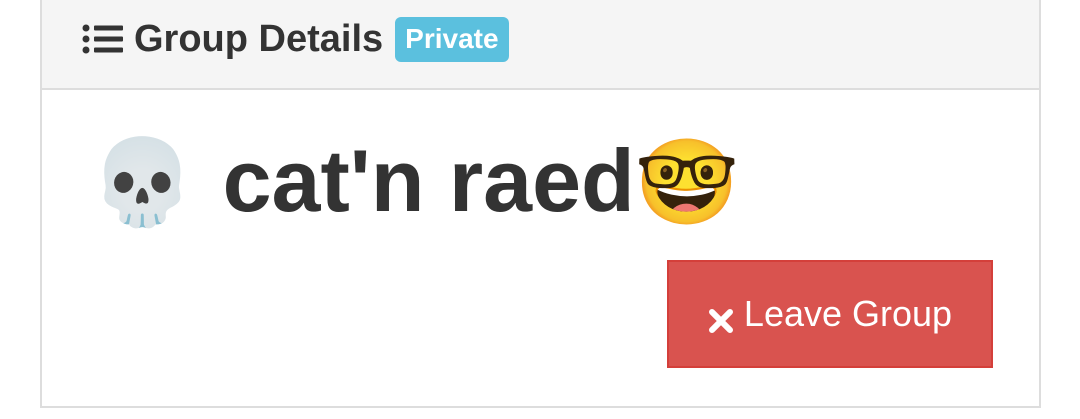 This screenshot has width=1080, height=419. What do you see at coordinates (103, 39) in the screenshot?
I see `list-icon` at bounding box center [103, 39].